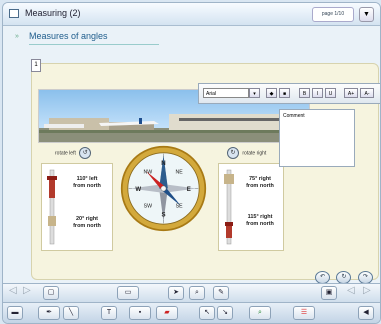 The height and width of the screenshot is (324, 381). I want to click on window-title: Measuring (2), so click(53, 13).